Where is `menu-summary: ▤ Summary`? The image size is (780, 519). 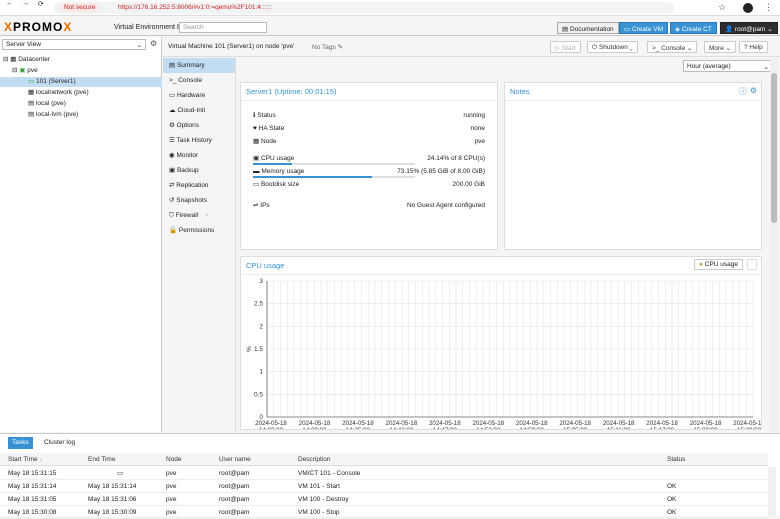
menu-summary: ▤ Summary is located at coordinates (199, 65).